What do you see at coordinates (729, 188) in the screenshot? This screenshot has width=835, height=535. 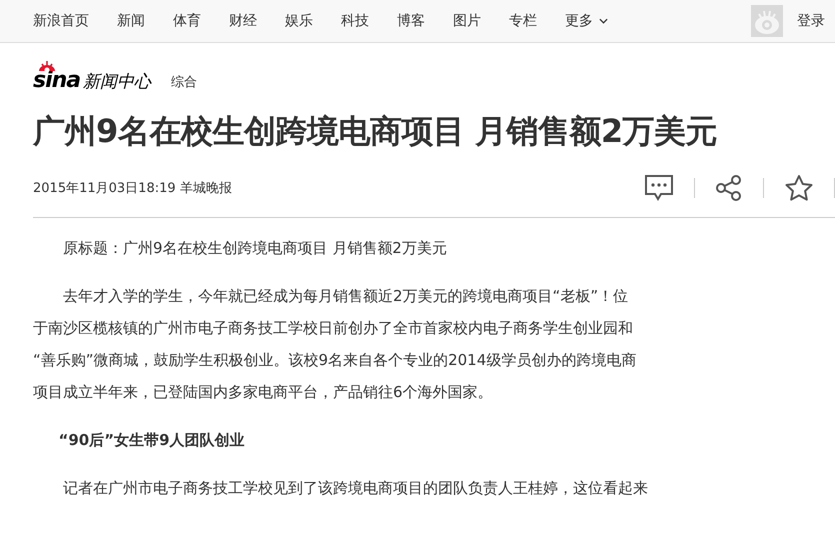 I see `share-icon` at bounding box center [729, 188].